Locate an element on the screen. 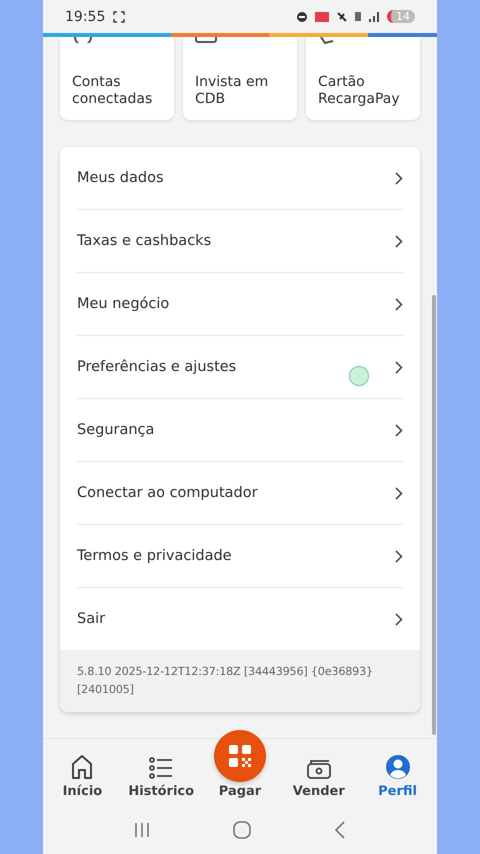 This screenshot has width=480, height=854. menu-item: Preferências e ajustes is located at coordinates (240, 367).